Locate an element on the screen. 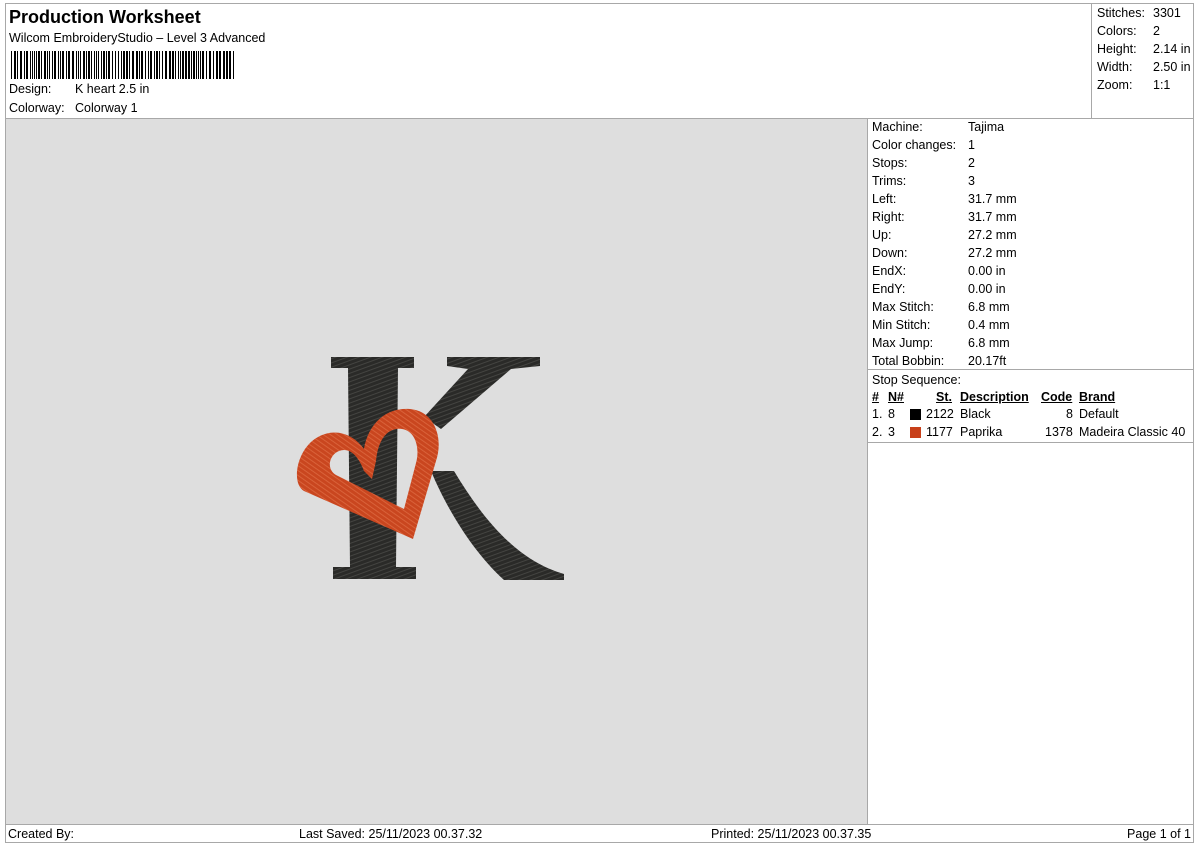  height-value: 2.14 in is located at coordinates (1172, 49).